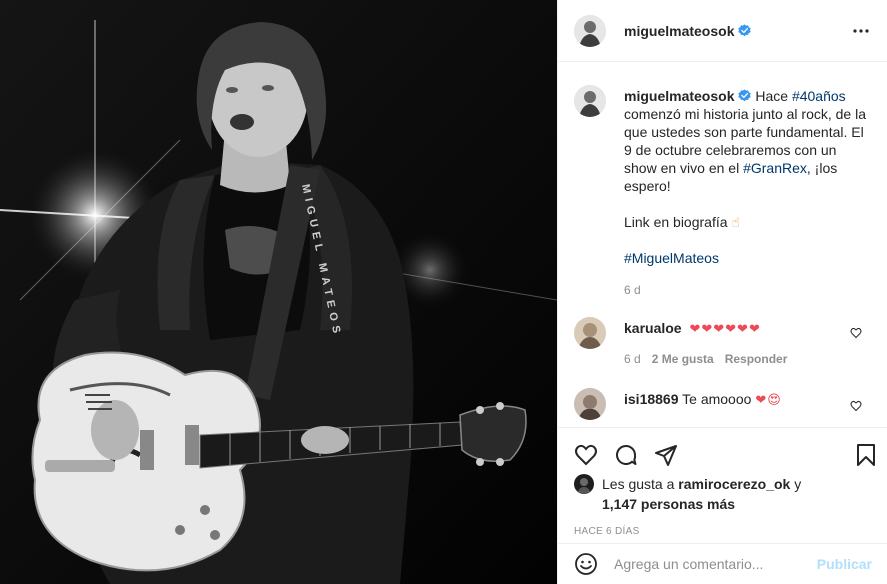  What do you see at coordinates (756, 359) in the screenshot?
I see `reply-button: Responder` at bounding box center [756, 359].